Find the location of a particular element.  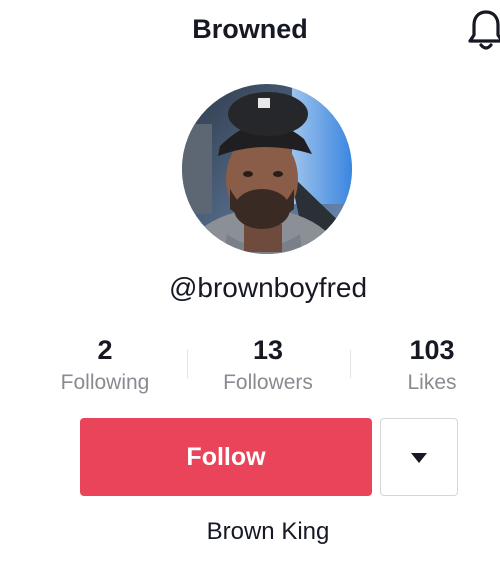

bio-name: Brown King is located at coordinates (268, 531).